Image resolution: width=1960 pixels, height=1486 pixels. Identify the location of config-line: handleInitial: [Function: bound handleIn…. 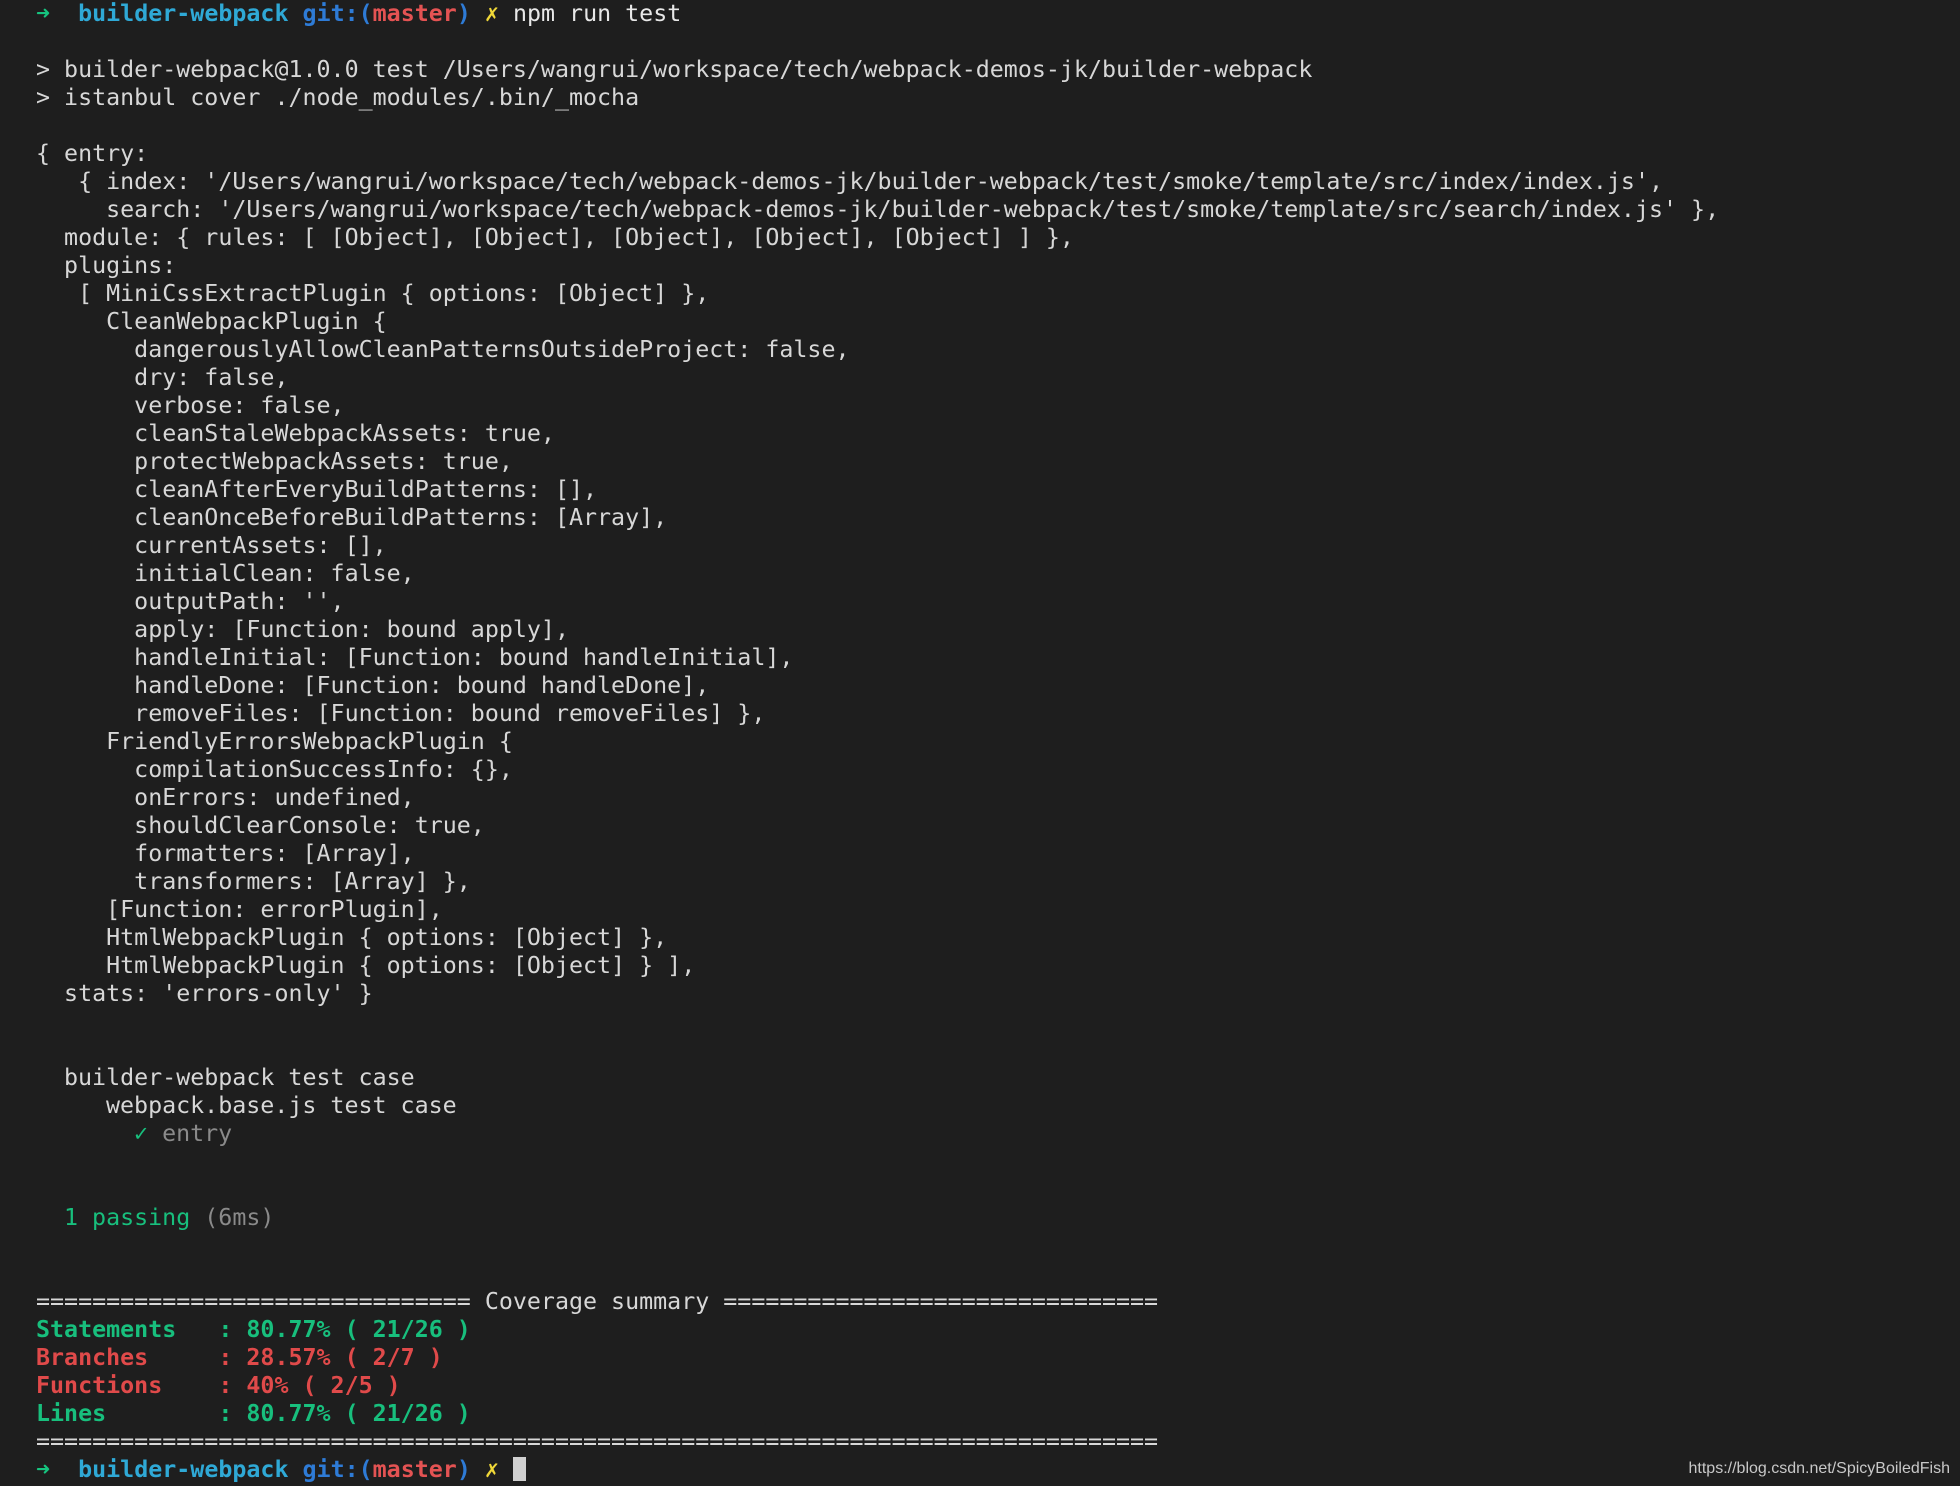
(415, 657).